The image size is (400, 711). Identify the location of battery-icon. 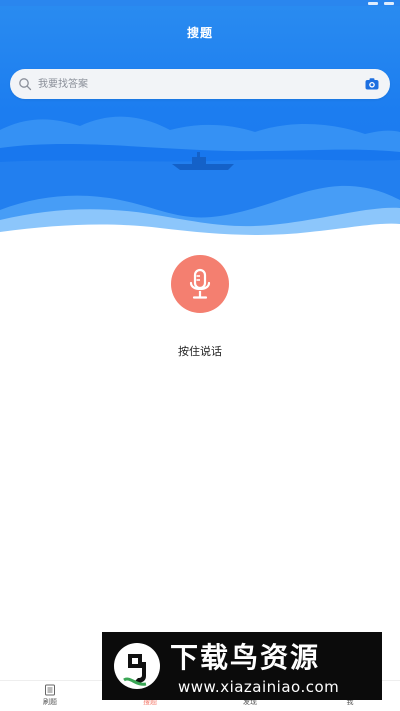
(389, 3).